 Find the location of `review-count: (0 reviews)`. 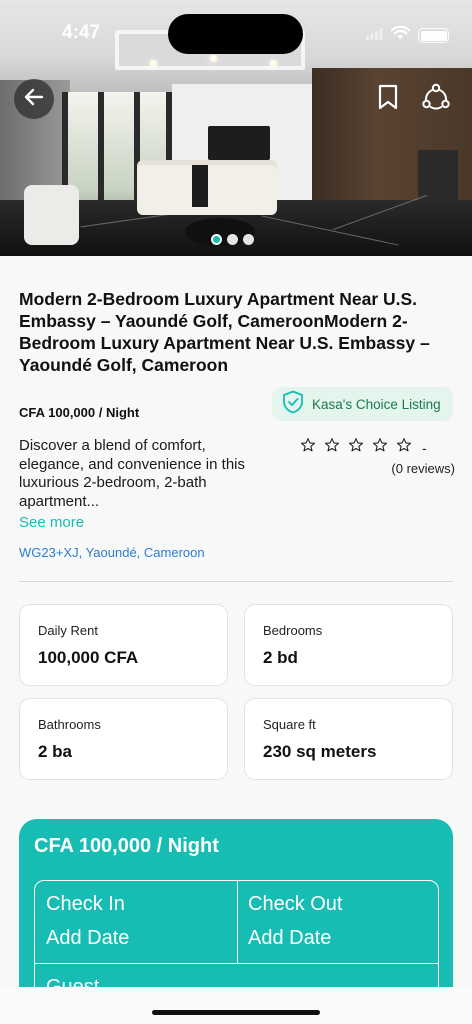

review-count: (0 reviews) is located at coordinates (423, 468).